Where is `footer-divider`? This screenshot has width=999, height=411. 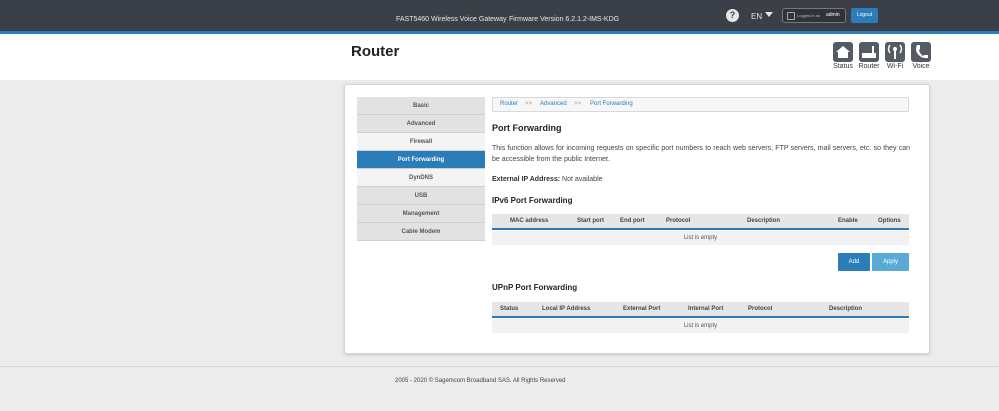 footer-divider is located at coordinates (499, 366).